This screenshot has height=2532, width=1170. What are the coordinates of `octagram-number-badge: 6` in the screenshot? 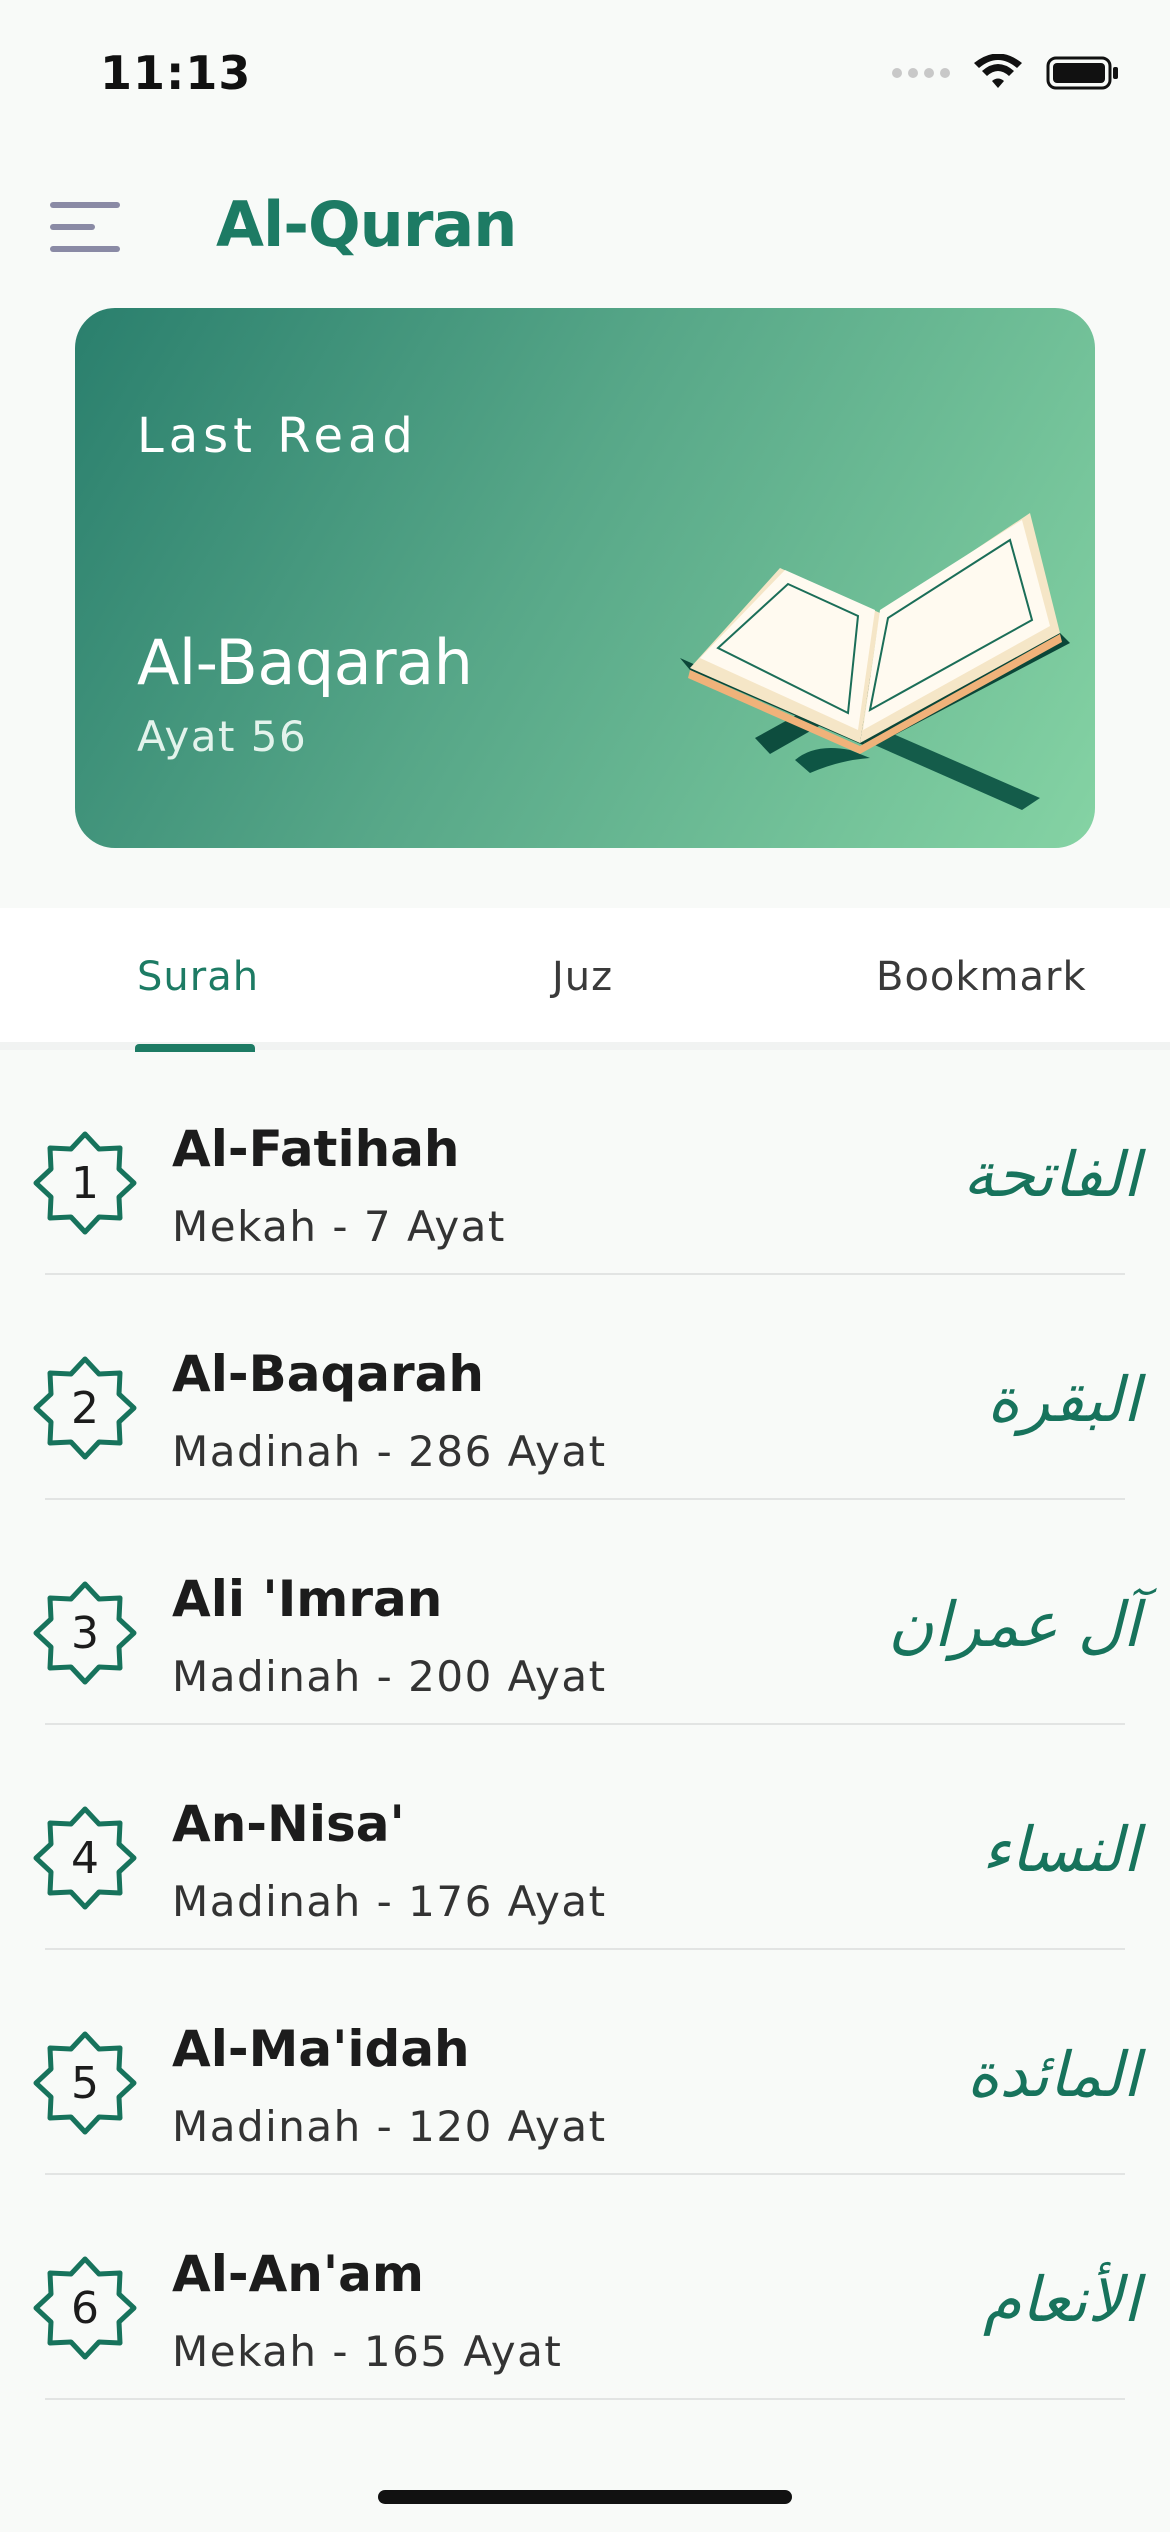 It's located at (85, 2308).